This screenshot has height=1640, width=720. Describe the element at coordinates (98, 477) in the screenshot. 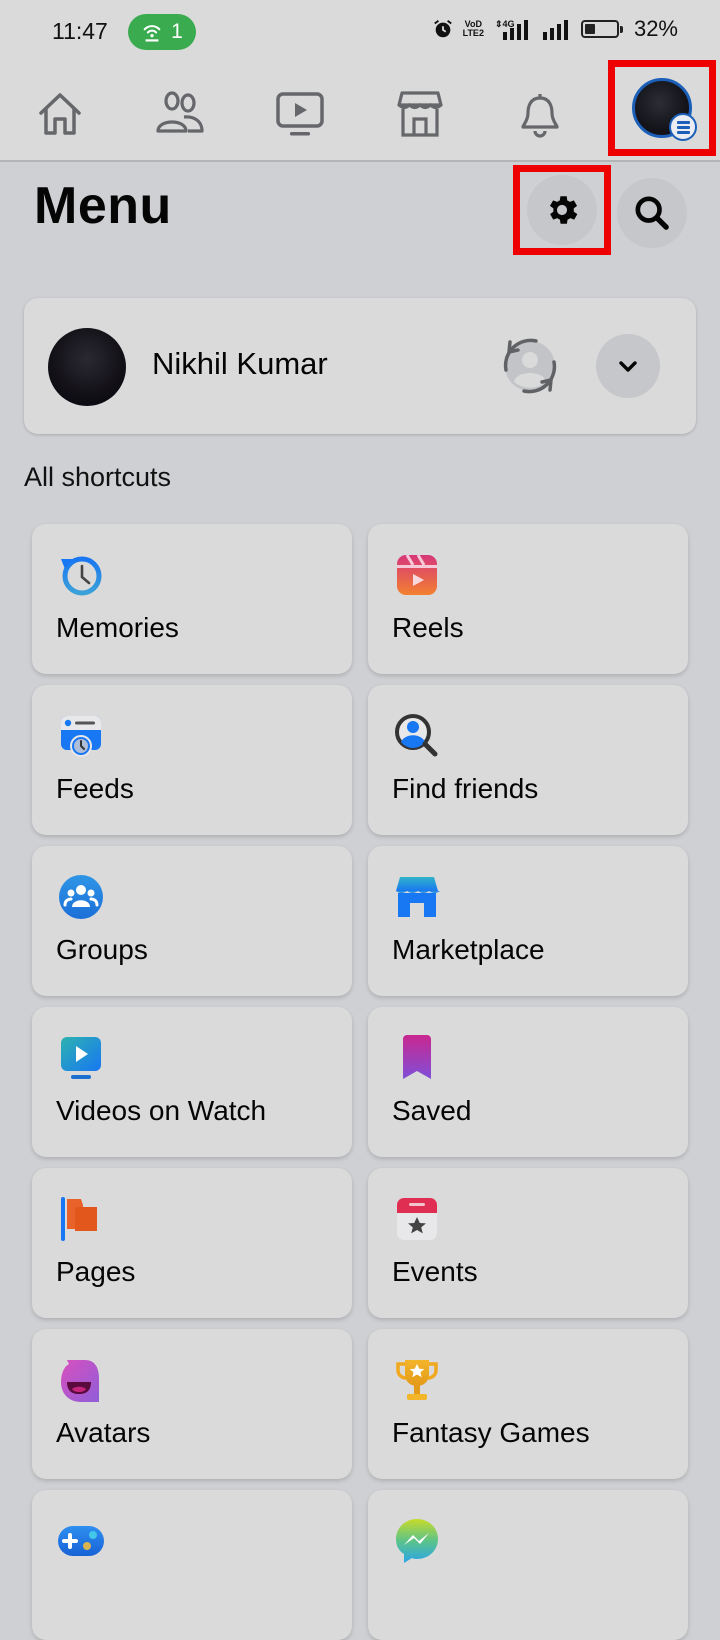

I see `section-label-all-shortcuts: All shortcuts` at that location.